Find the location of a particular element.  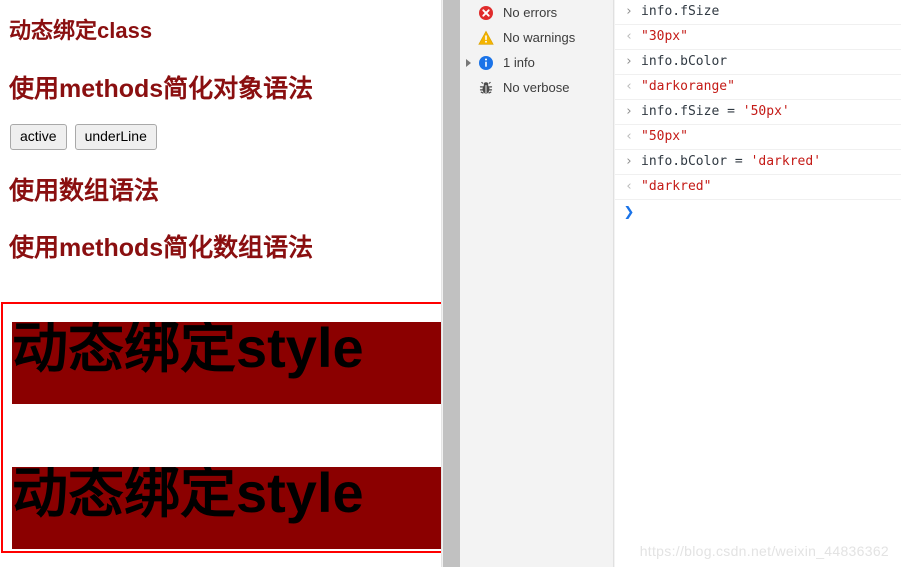

page-vertical-scrollbar is located at coordinates (450, 283).